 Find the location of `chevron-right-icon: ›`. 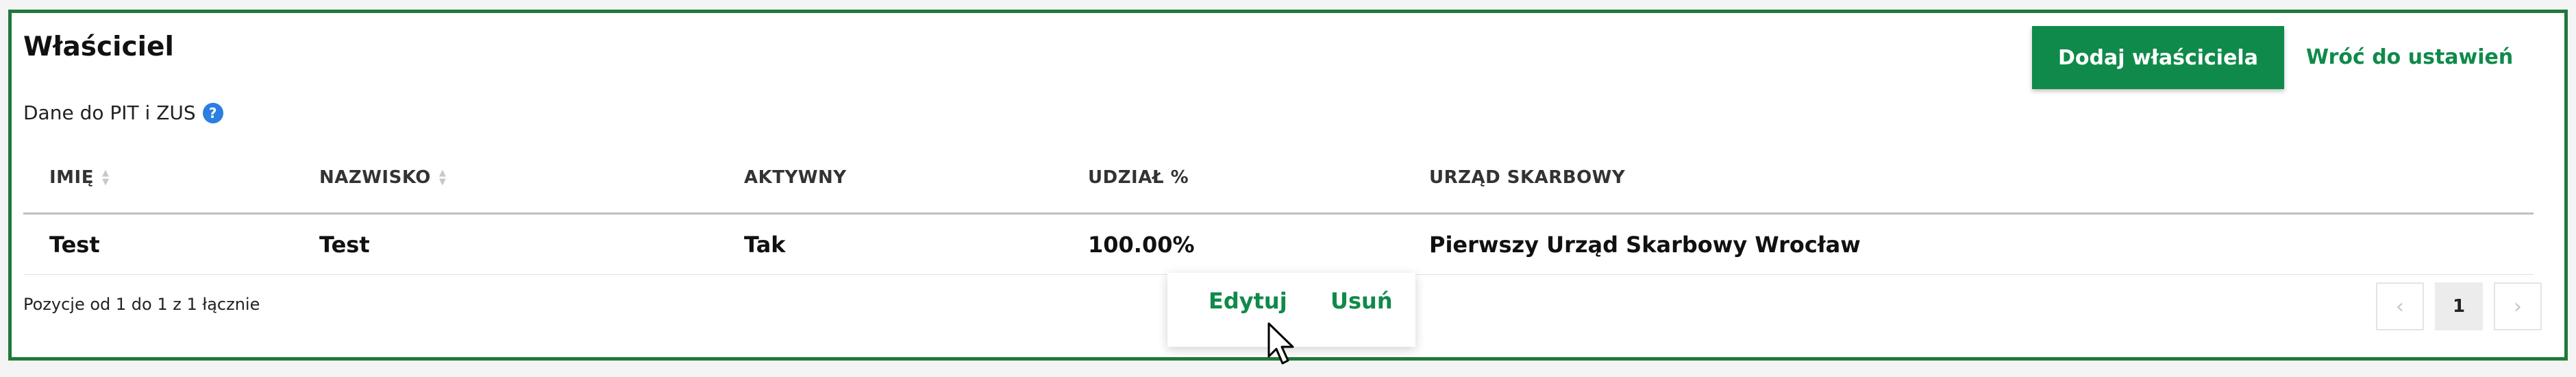

chevron-right-icon: › is located at coordinates (2518, 306).